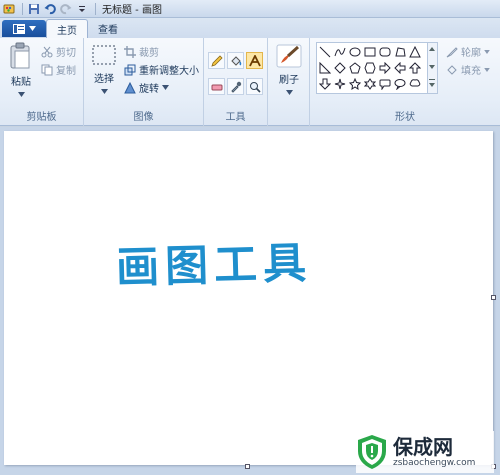 The width and height of the screenshot is (500, 475). Describe the element at coordinates (42, 82) in the screenshot. I see `clipboard-group: 粘贴 剪切 复制 剪贴板` at that location.